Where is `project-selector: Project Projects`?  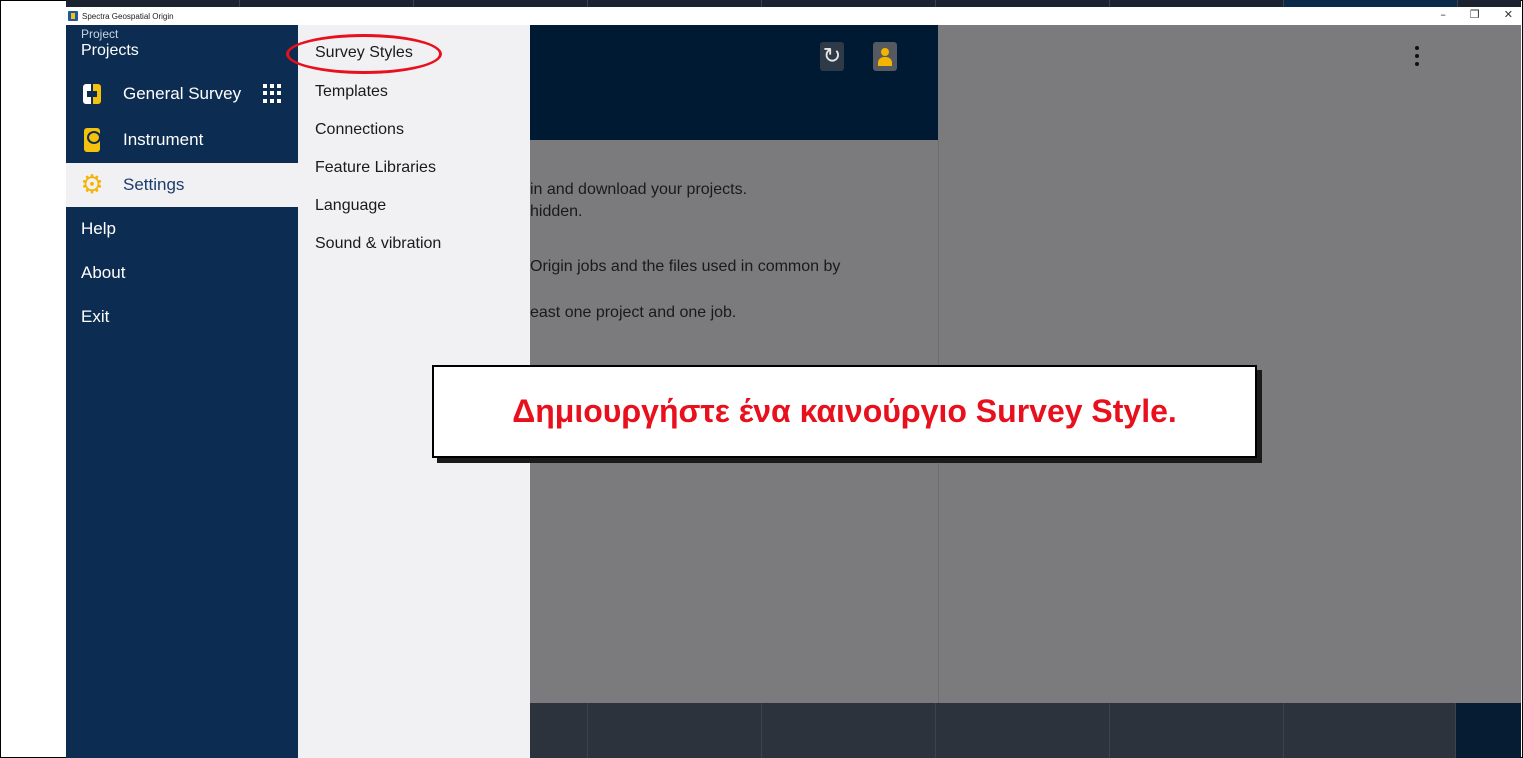
project-selector: Project Projects is located at coordinates (182, 48).